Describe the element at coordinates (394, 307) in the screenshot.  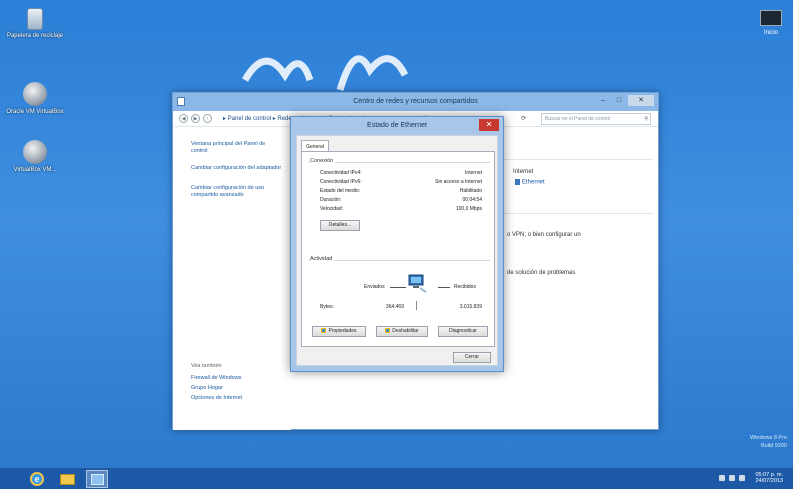
I see `bytes-sent-value: 364.469` at that location.